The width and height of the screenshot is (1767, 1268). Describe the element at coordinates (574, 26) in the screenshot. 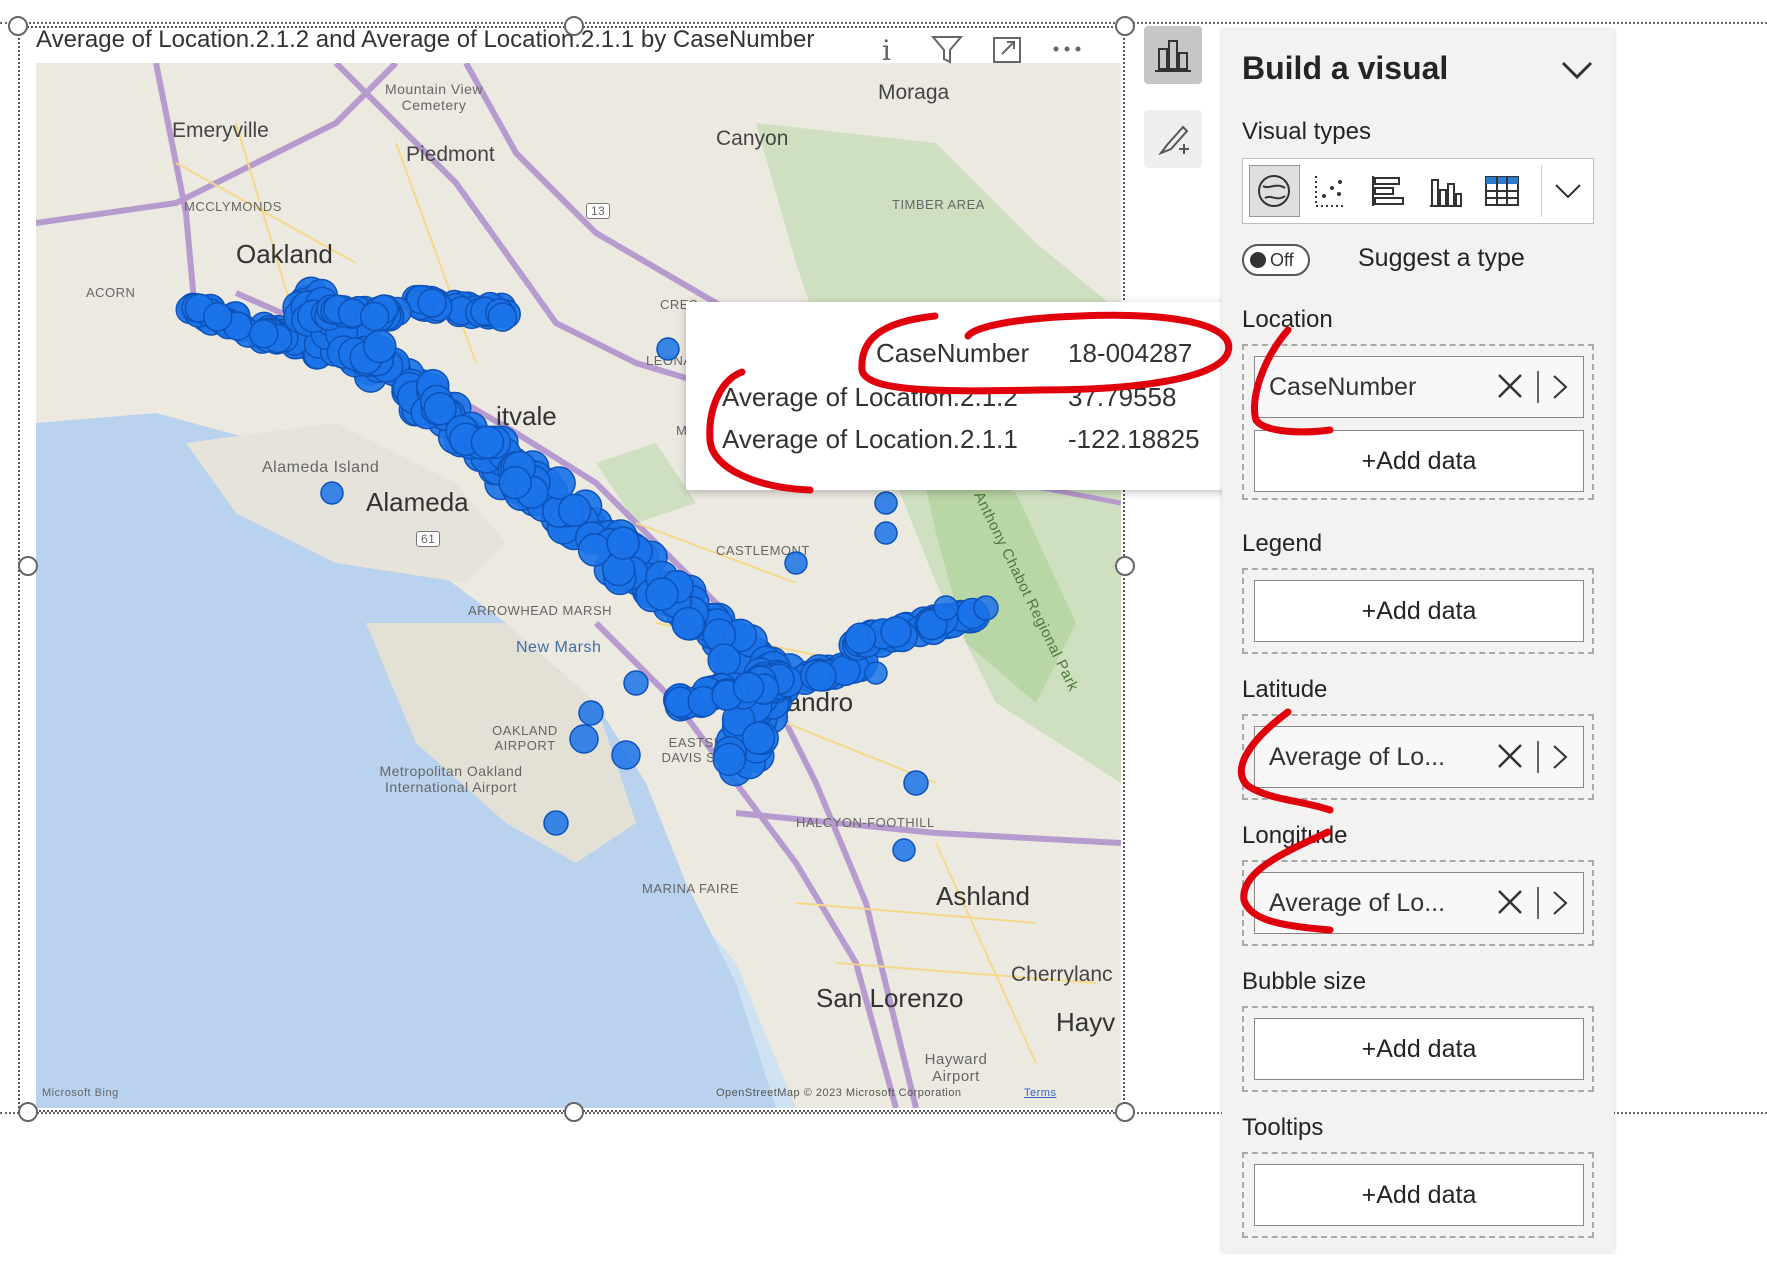

I see `resize-handle-top` at that location.